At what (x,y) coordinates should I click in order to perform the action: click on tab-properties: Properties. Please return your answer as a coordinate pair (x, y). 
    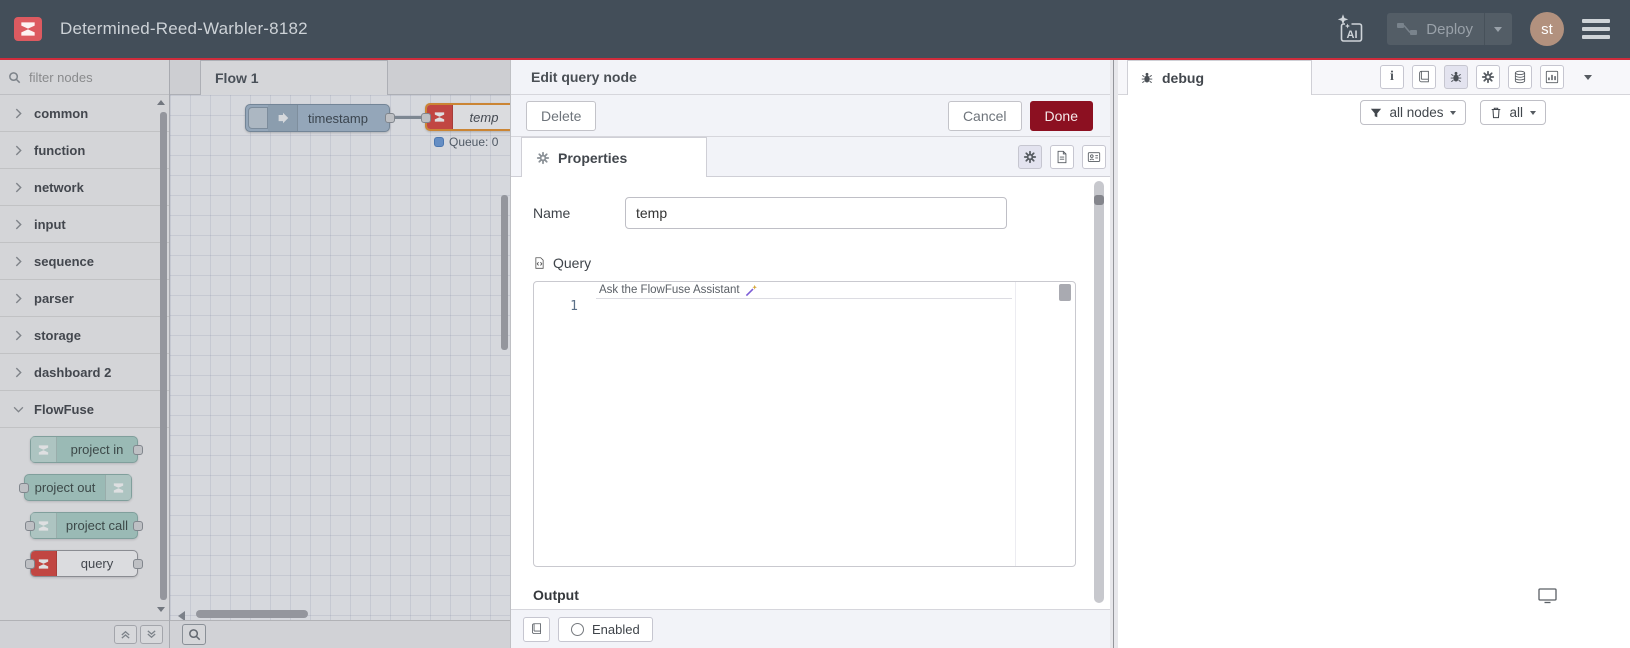
    Looking at the image, I should click on (614, 157).